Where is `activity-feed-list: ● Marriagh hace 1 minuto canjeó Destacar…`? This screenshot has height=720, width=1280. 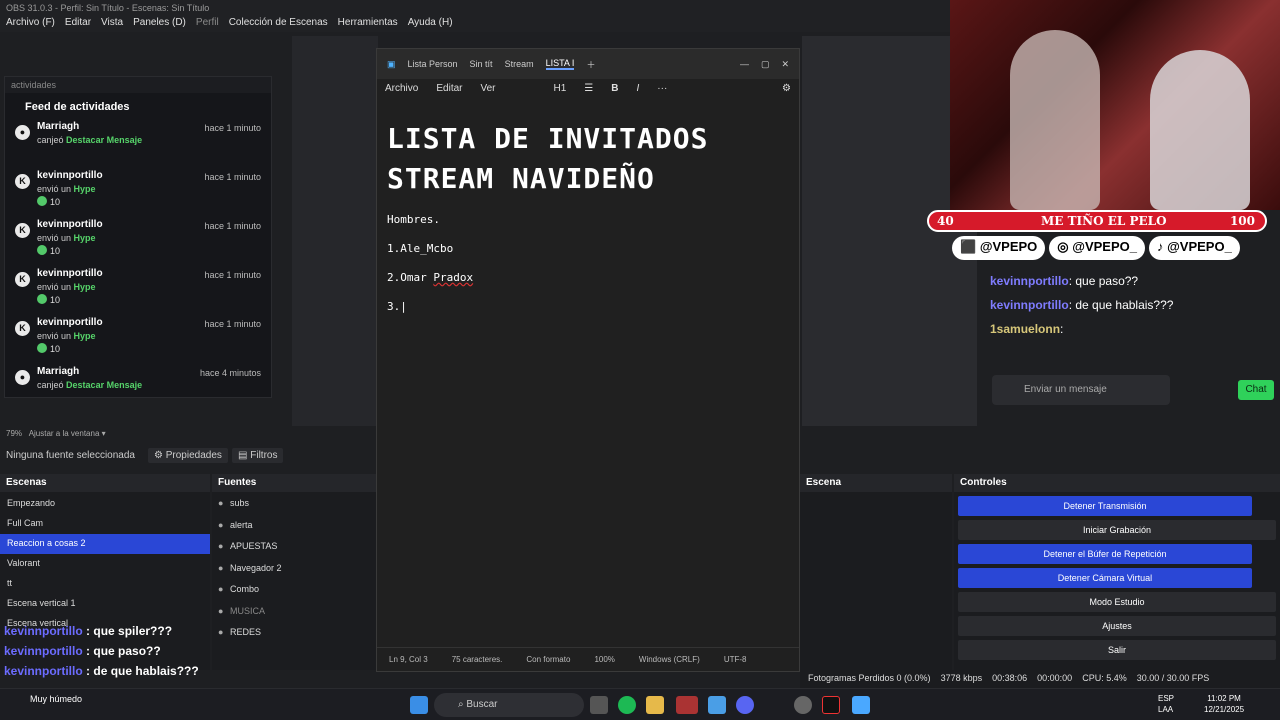
activity-feed-list: ● Marriagh hace 1 minuto canjeó Destacar… is located at coordinates (138, 264).